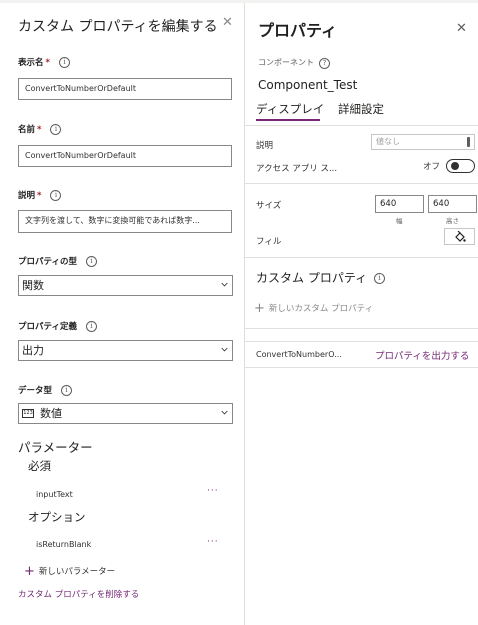 The image size is (478, 625). I want to click on data-type-label: データ型 i, so click(45, 390).